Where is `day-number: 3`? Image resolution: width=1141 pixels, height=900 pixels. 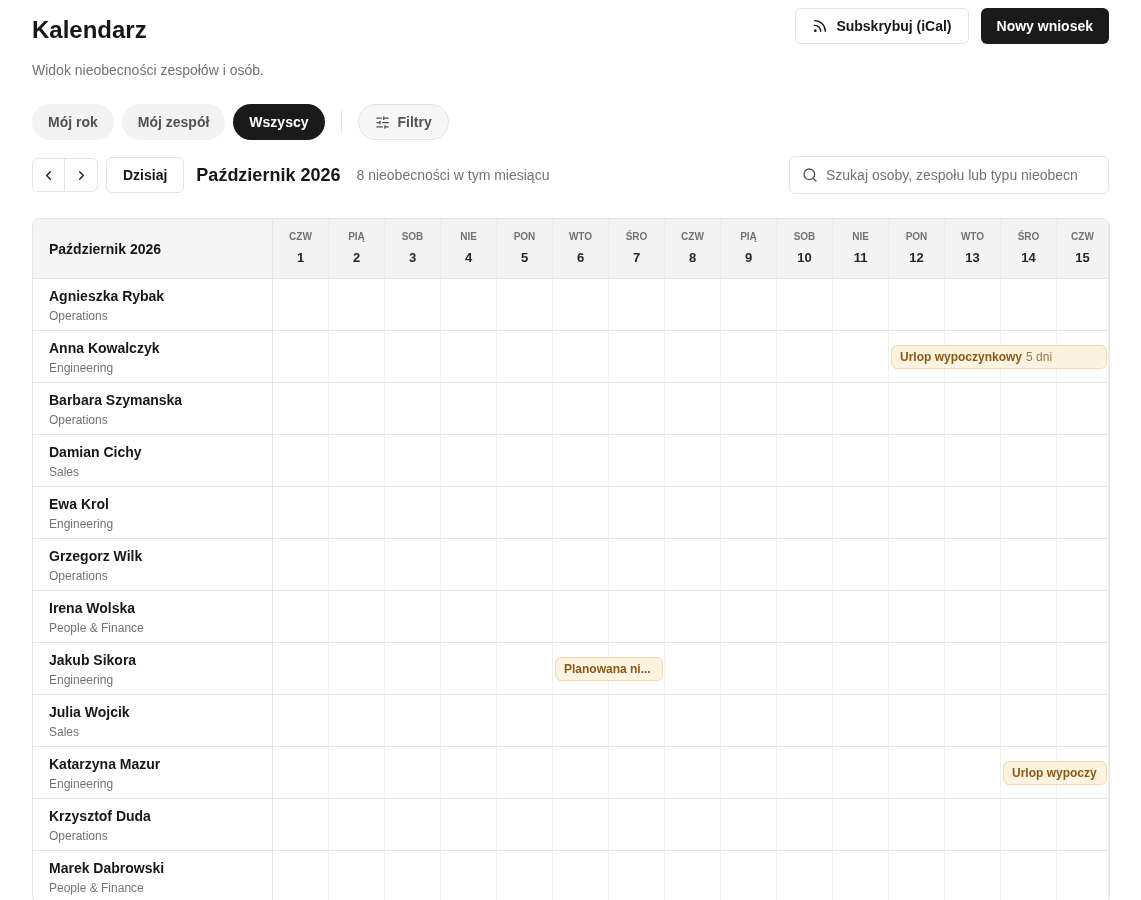 day-number: 3 is located at coordinates (412, 258).